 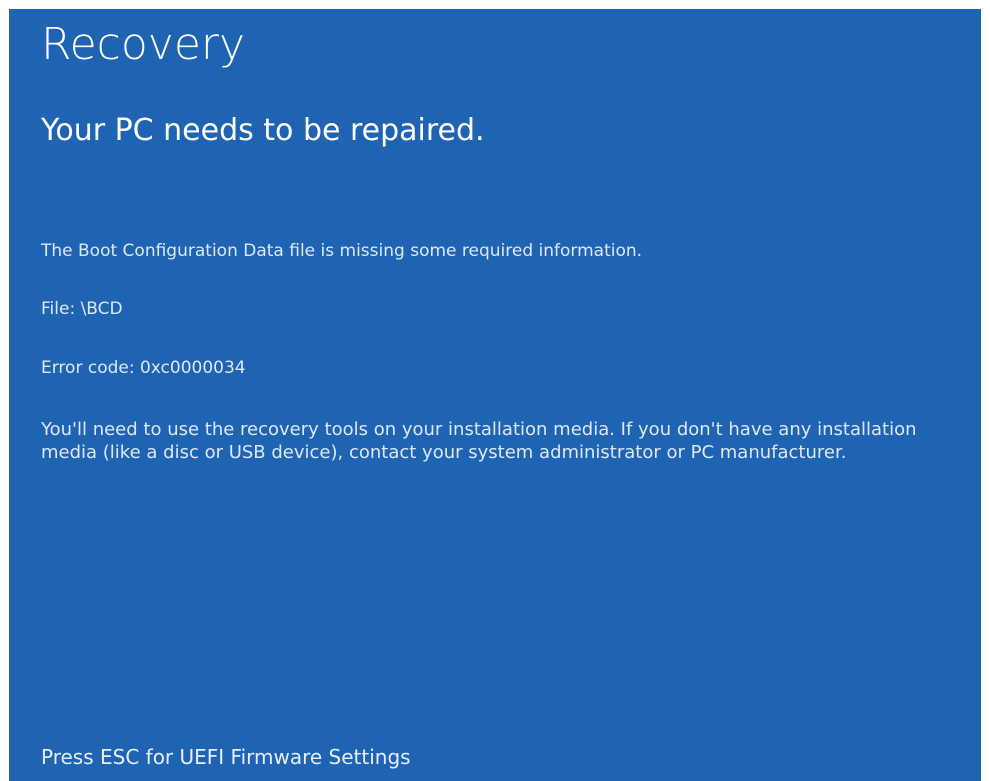 I want to click on uefi-settings-prompt: Press ESC for UEFI Firmware Settings, so click(x=226, y=757).